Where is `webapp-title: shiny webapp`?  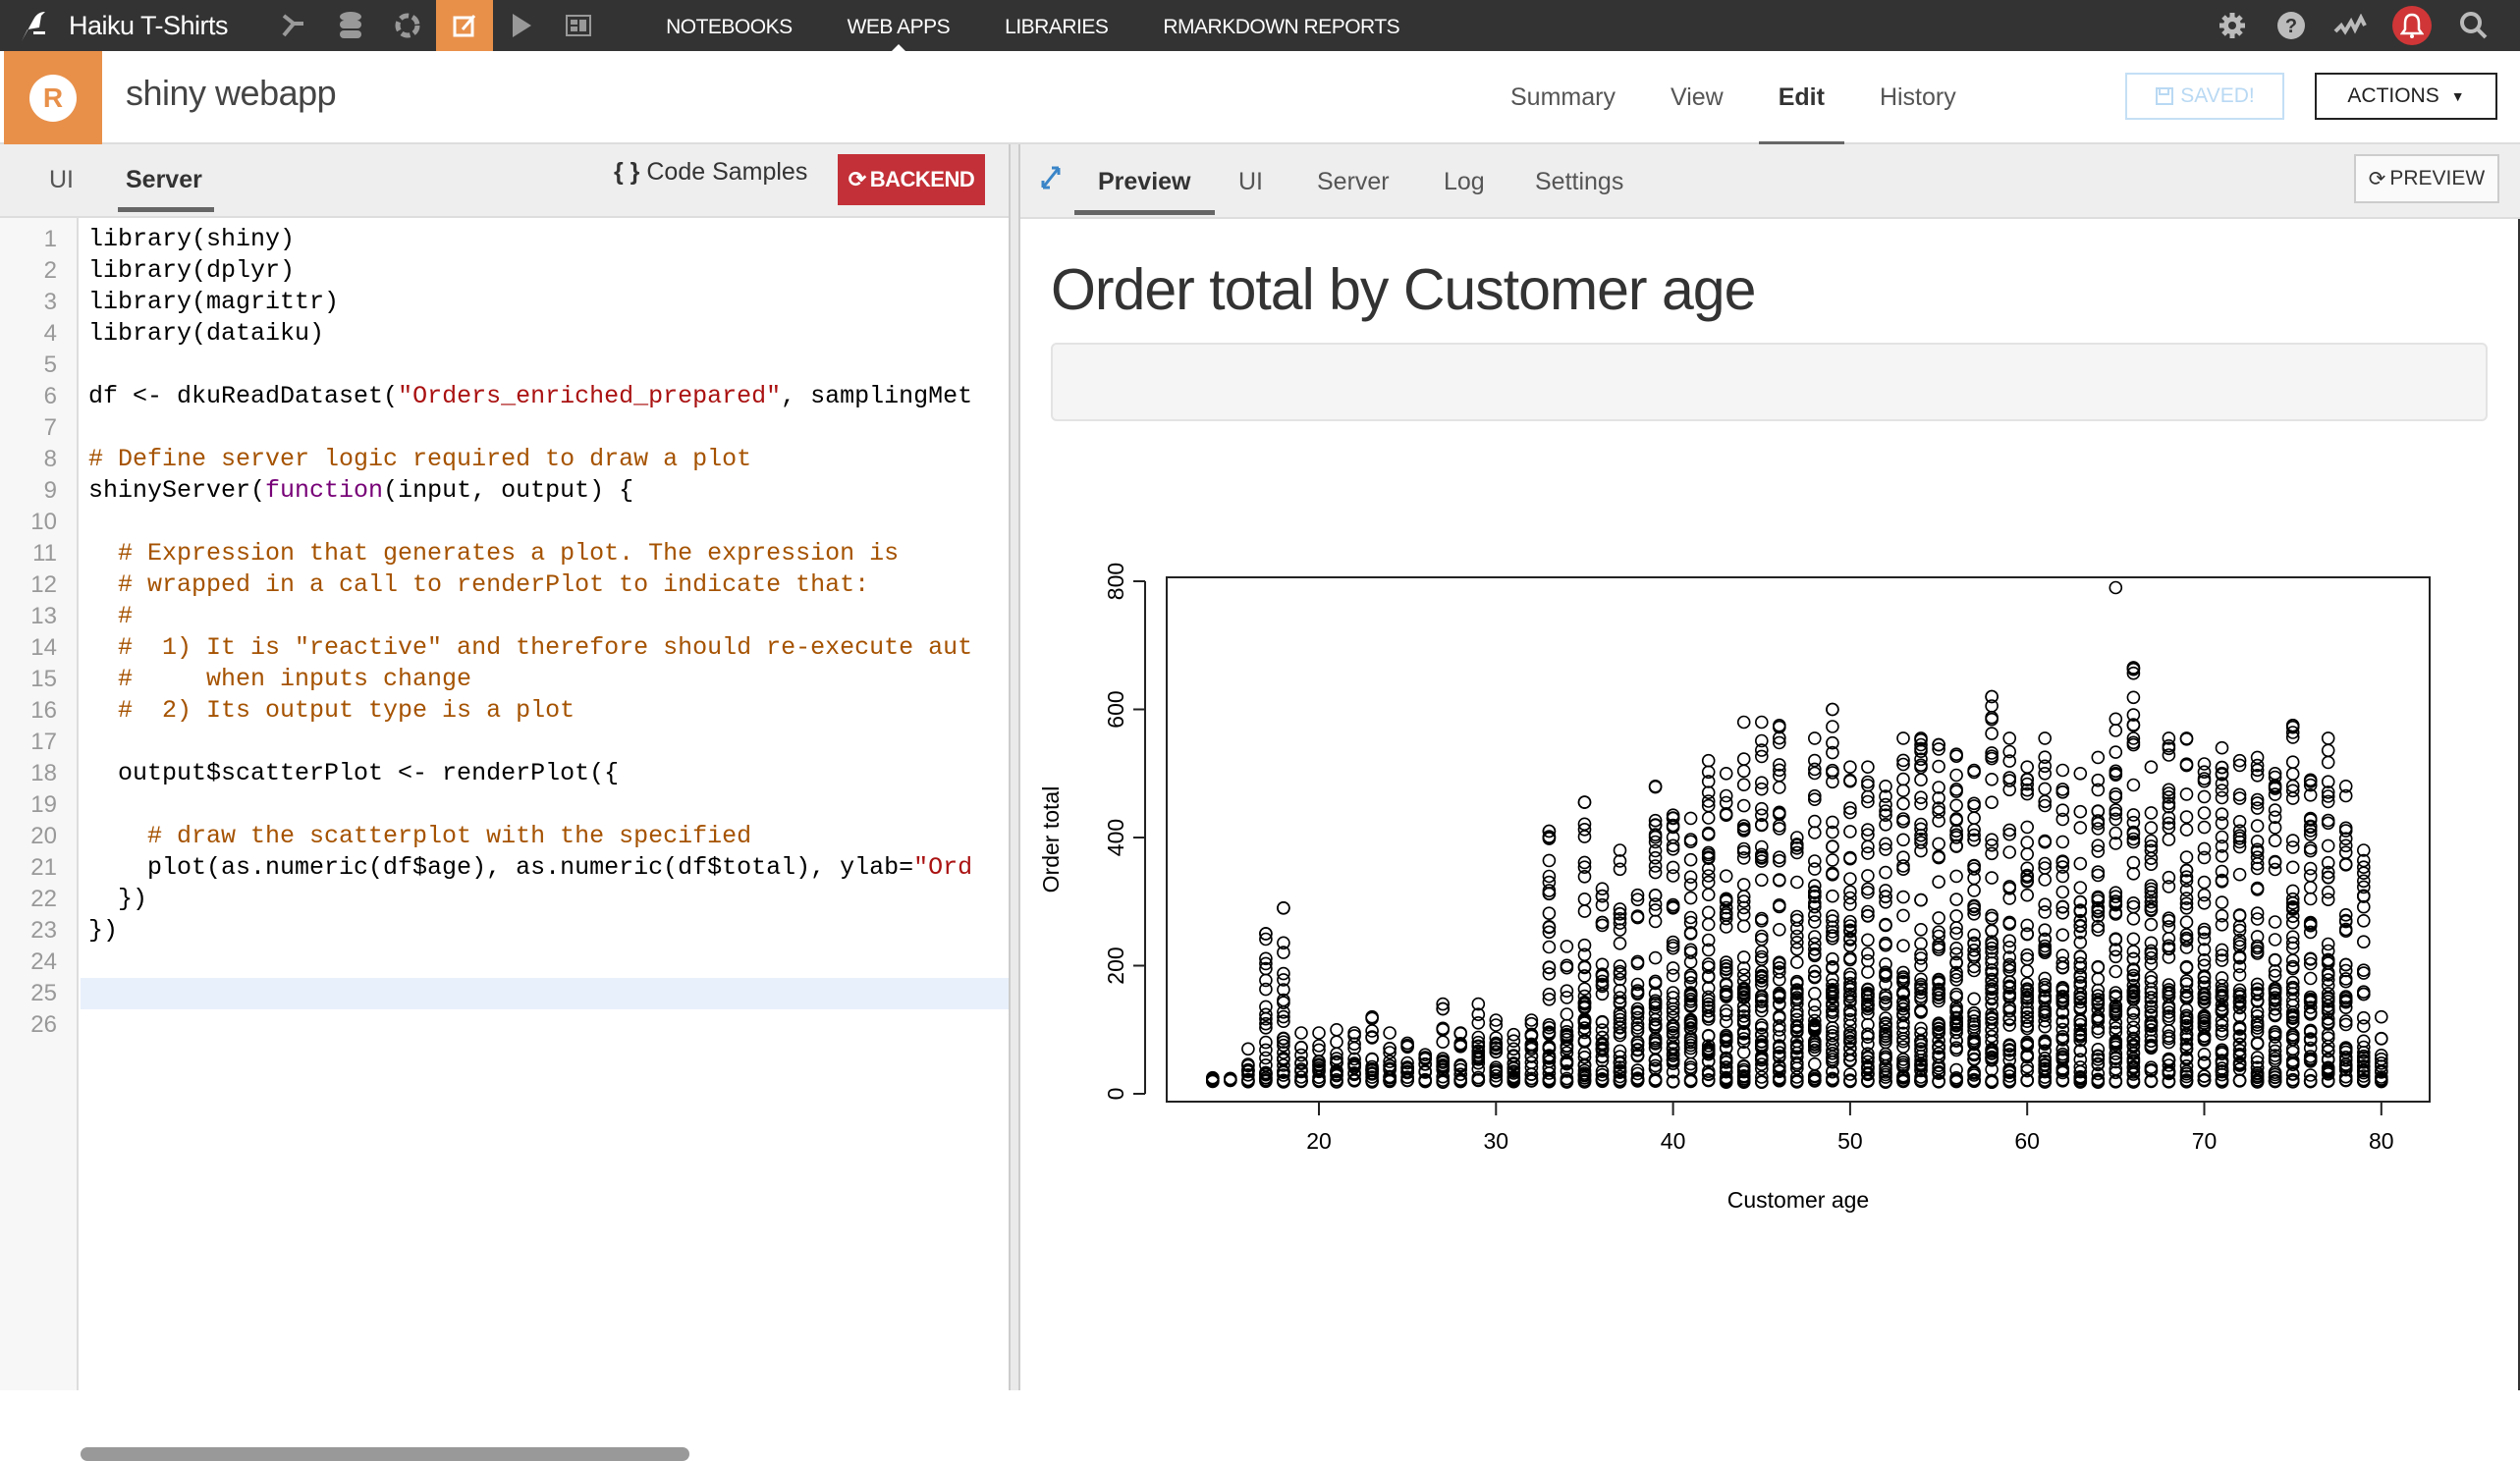 webapp-title: shiny webapp is located at coordinates (231, 93).